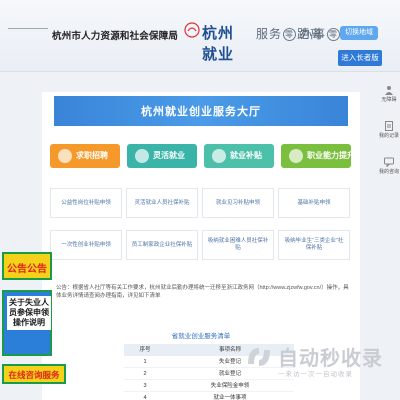 The height and width of the screenshot is (400, 400). Describe the element at coordinates (219, 156) in the screenshot. I see `coin-icon` at that location.